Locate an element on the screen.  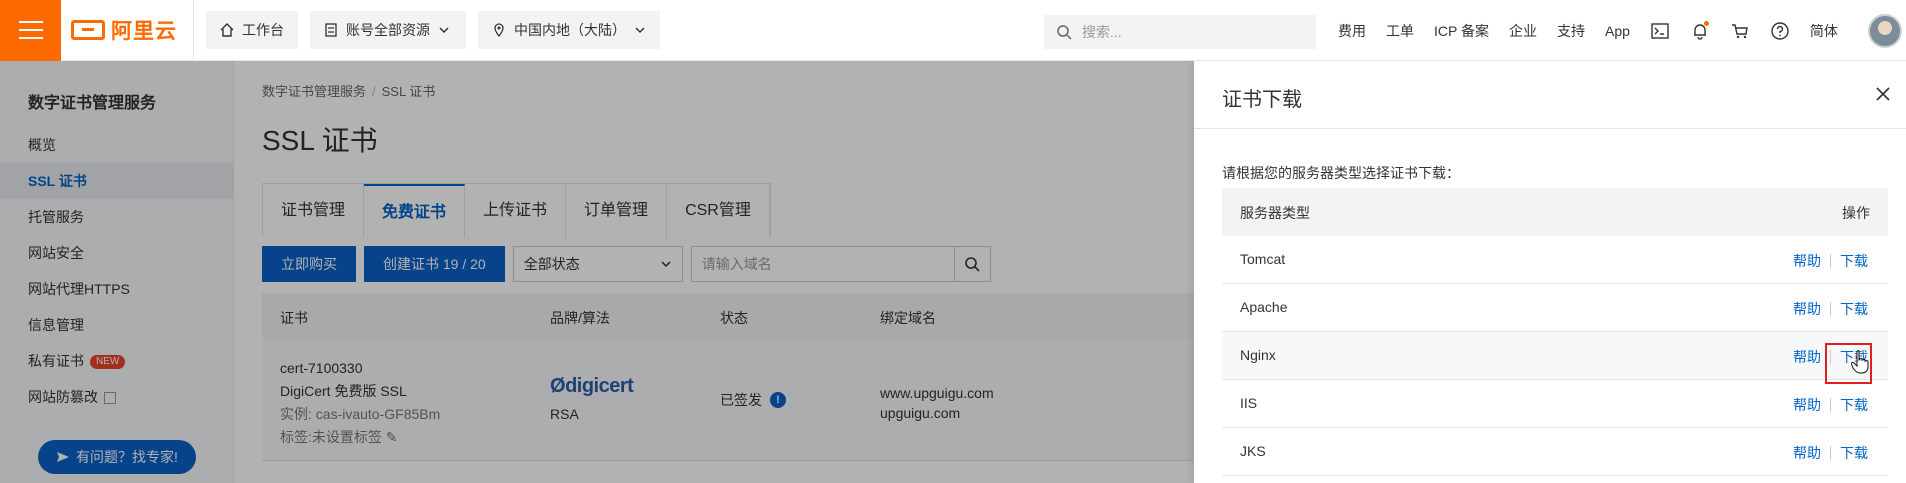
search-icon is located at coordinates (1064, 32).